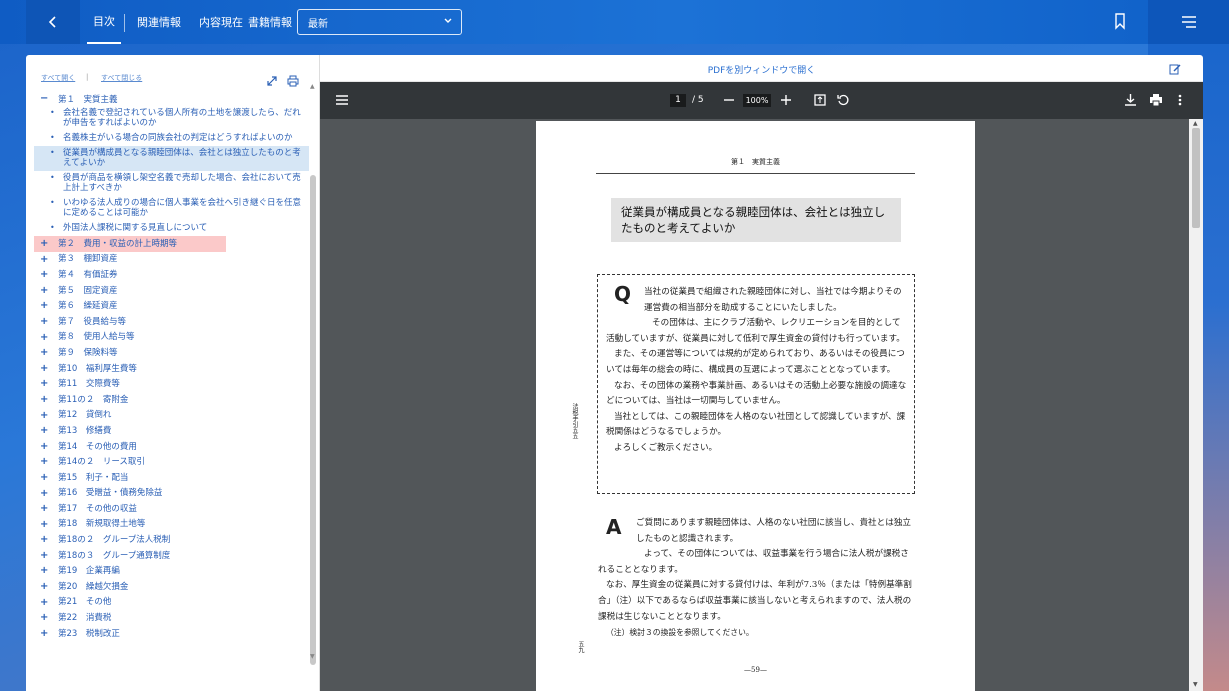 This screenshot has width=1229, height=691. What do you see at coordinates (171, 275) in the screenshot?
I see `toc-chapter: + 第４ 有価証券` at bounding box center [171, 275].